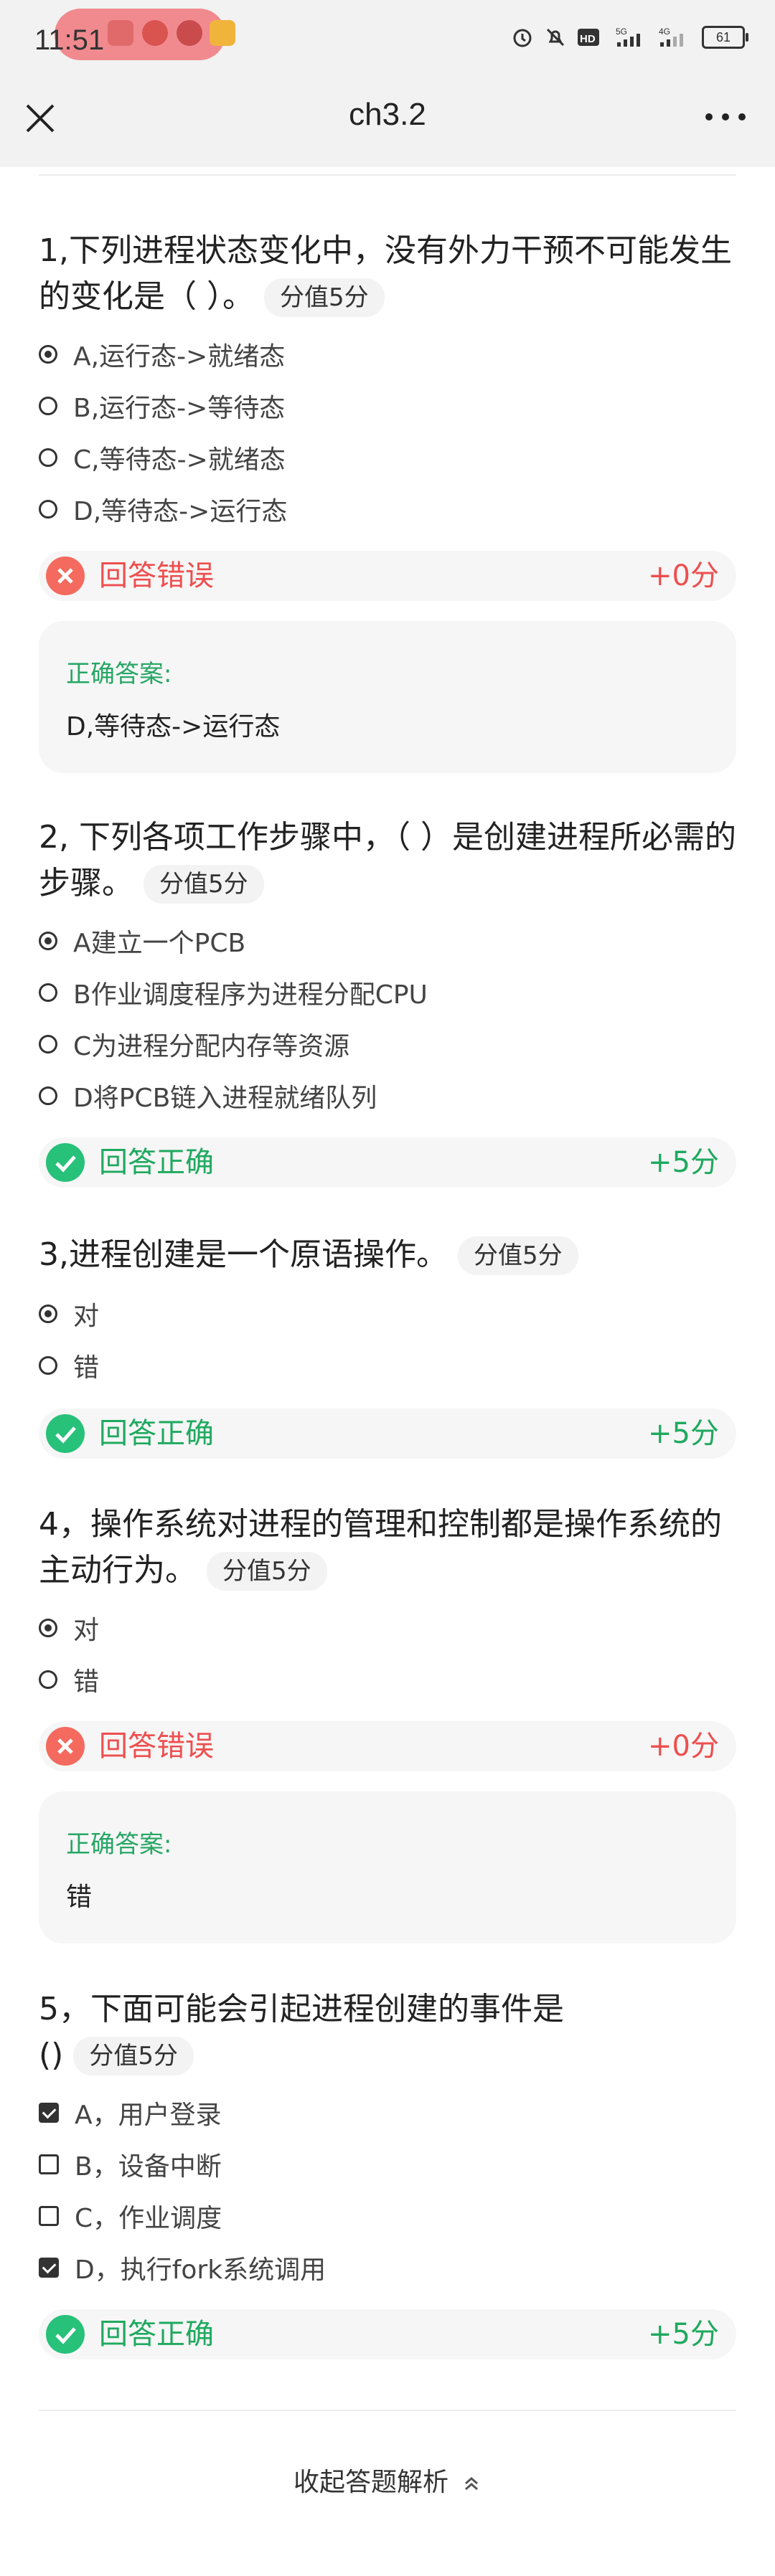 Image resolution: width=775 pixels, height=2576 pixels. Describe the element at coordinates (664, 32) in the screenshot. I see `svg-text: 4G` at that location.